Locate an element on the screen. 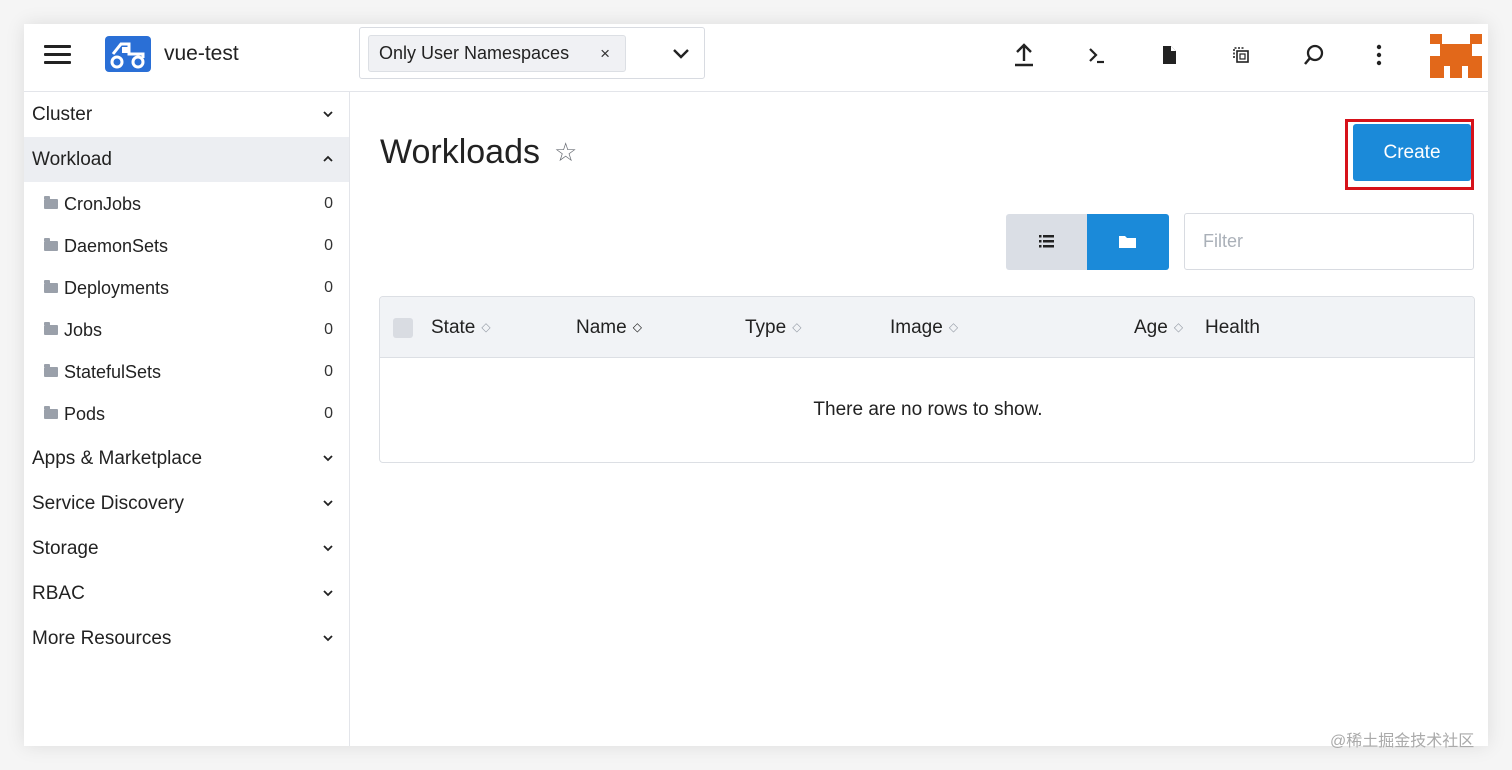  empty-table-message: There are no rows to show. is located at coordinates (928, 409).